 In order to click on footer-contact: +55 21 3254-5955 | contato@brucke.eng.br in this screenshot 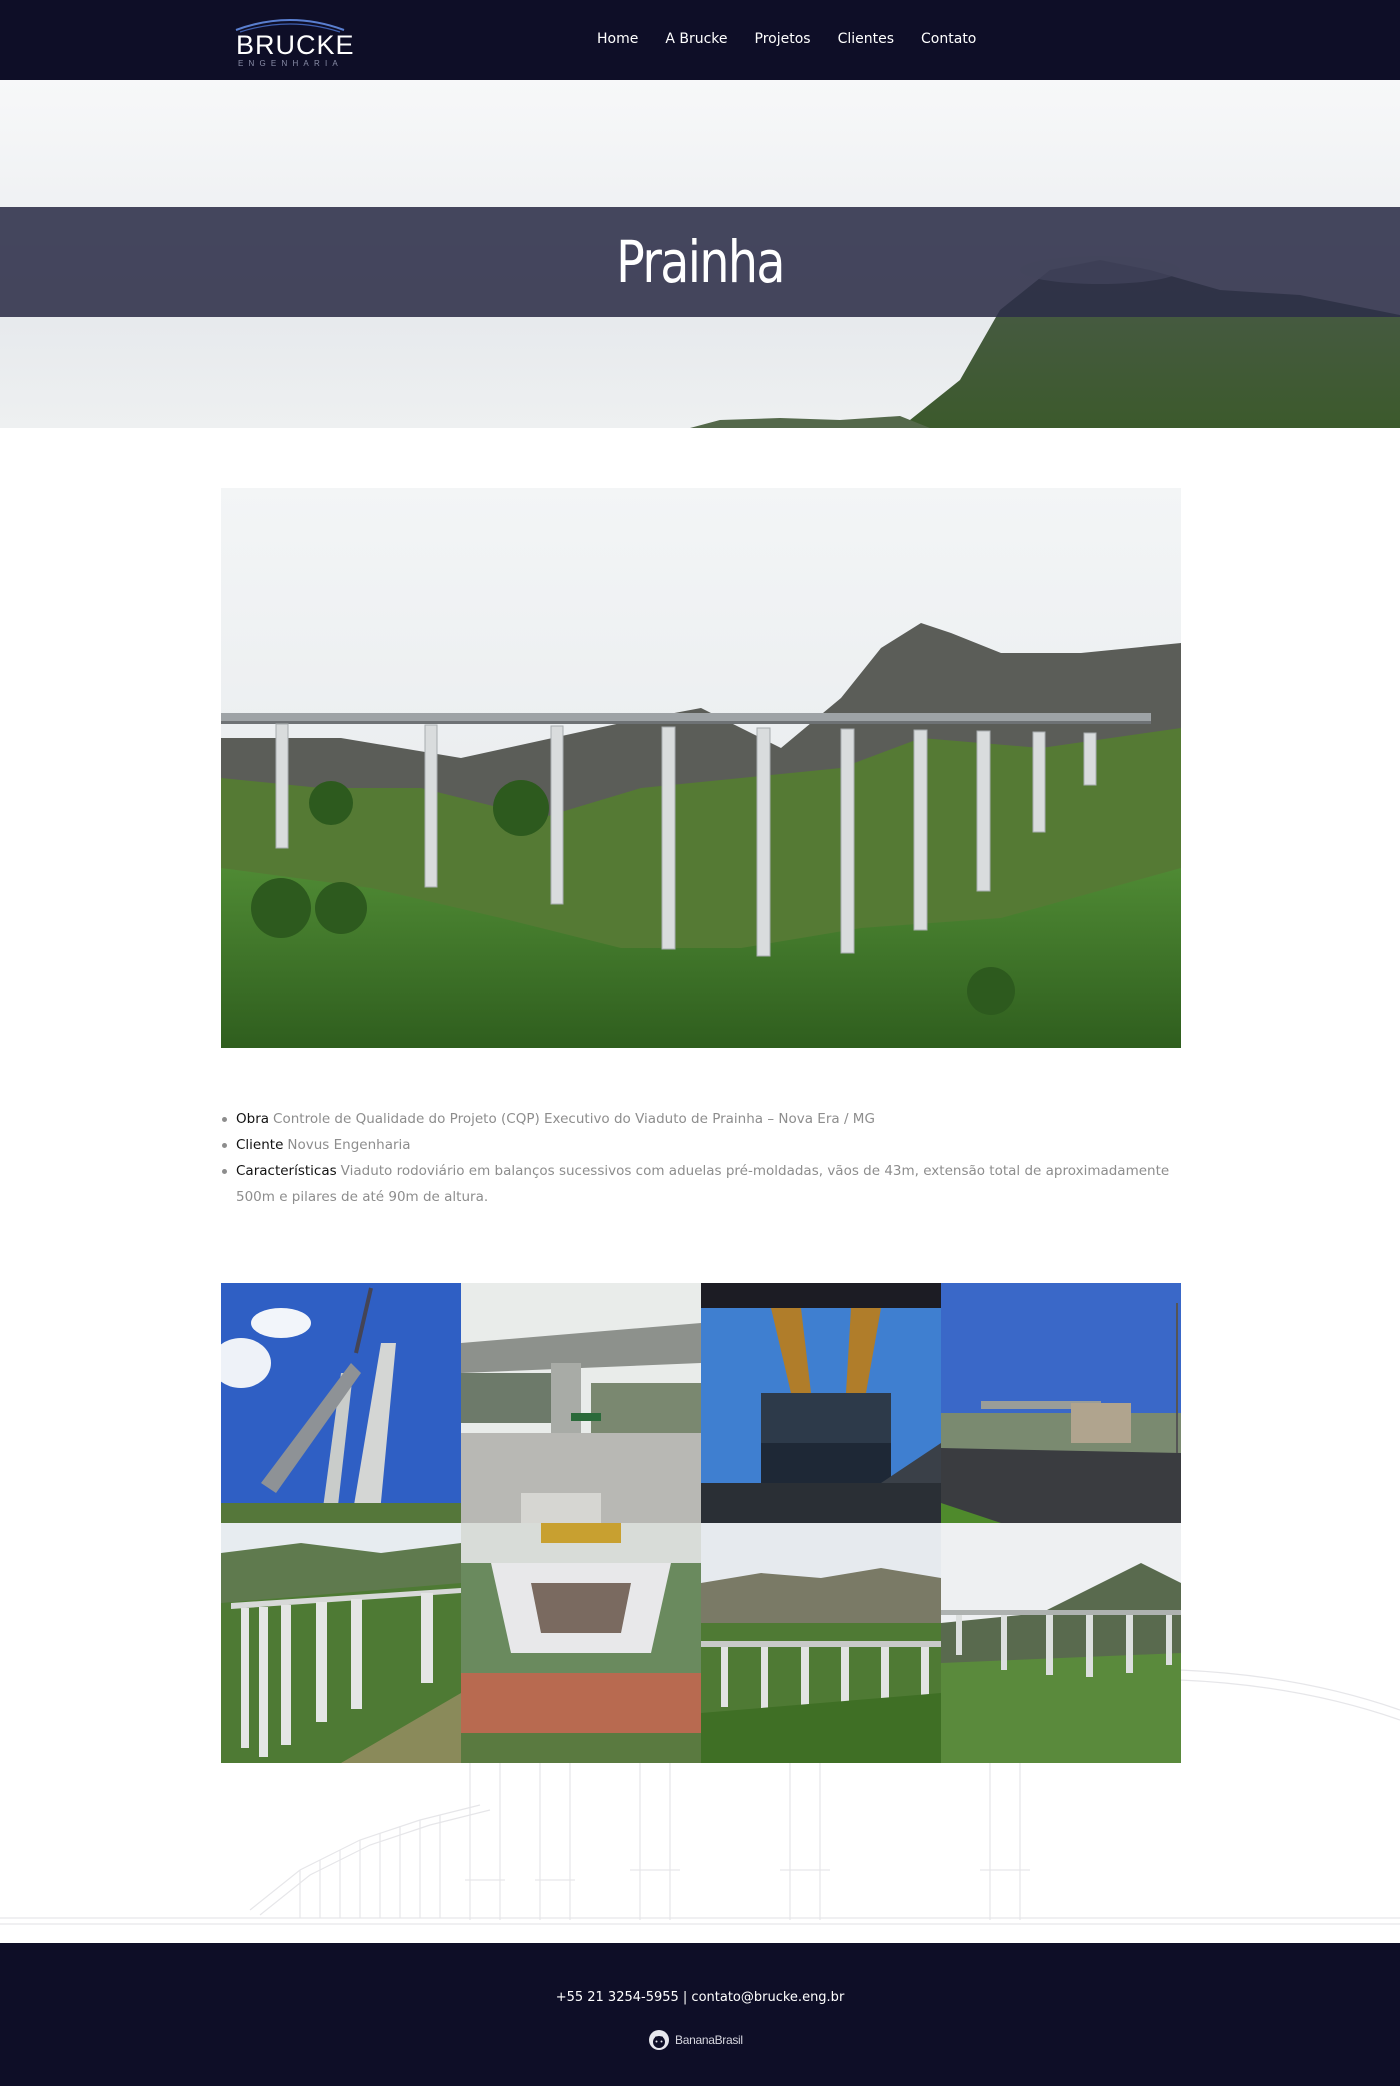, I will do `click(700, 1998)`.